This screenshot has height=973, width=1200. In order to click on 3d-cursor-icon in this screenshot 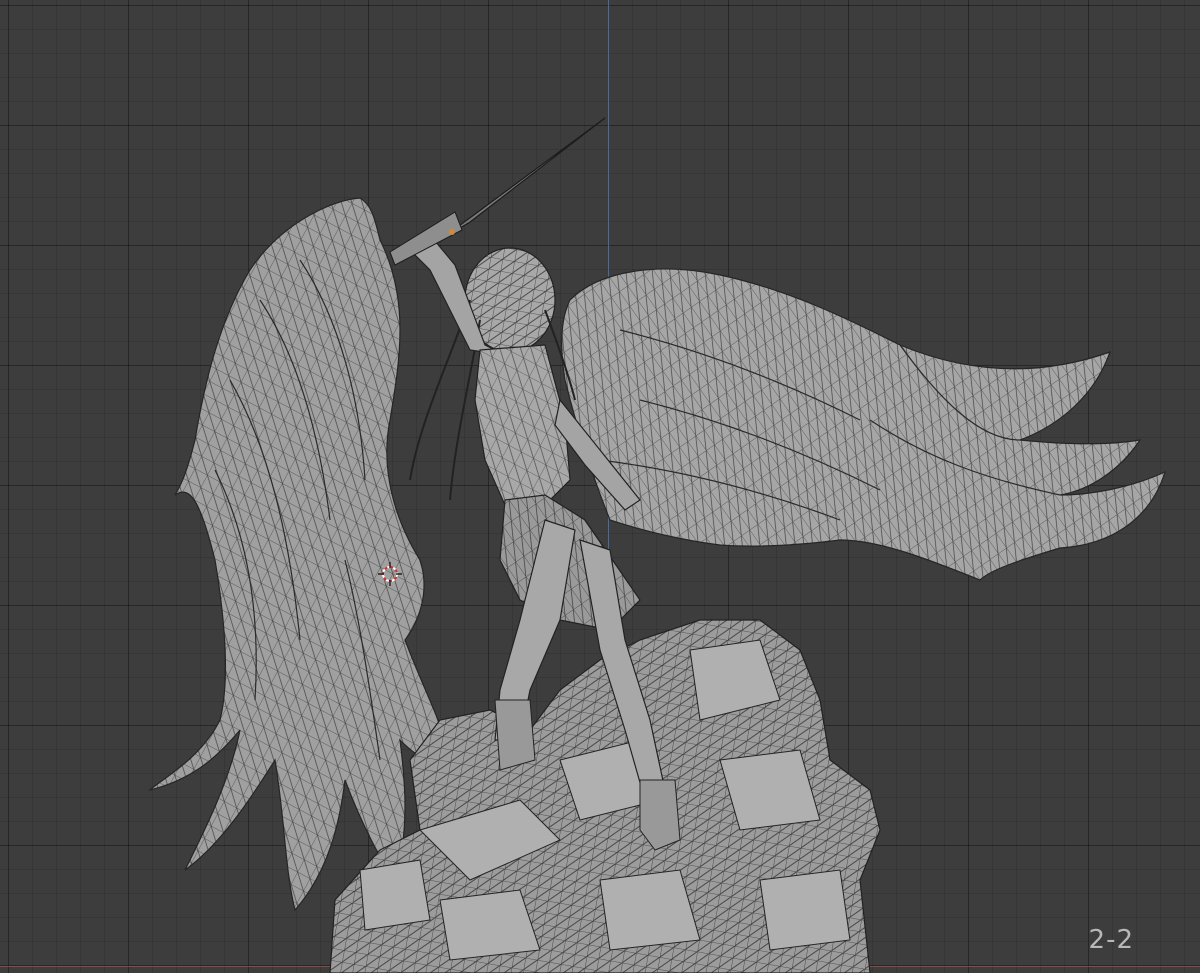, I will do `click(390, 574)`.